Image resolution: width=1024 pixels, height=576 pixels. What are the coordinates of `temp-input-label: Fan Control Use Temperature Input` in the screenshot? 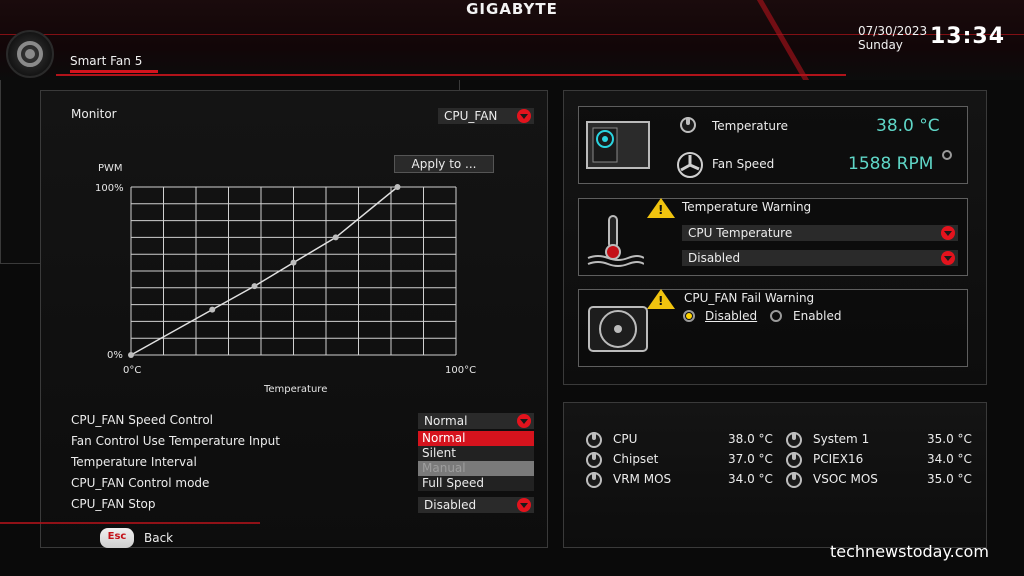 It's located at (175, 441).